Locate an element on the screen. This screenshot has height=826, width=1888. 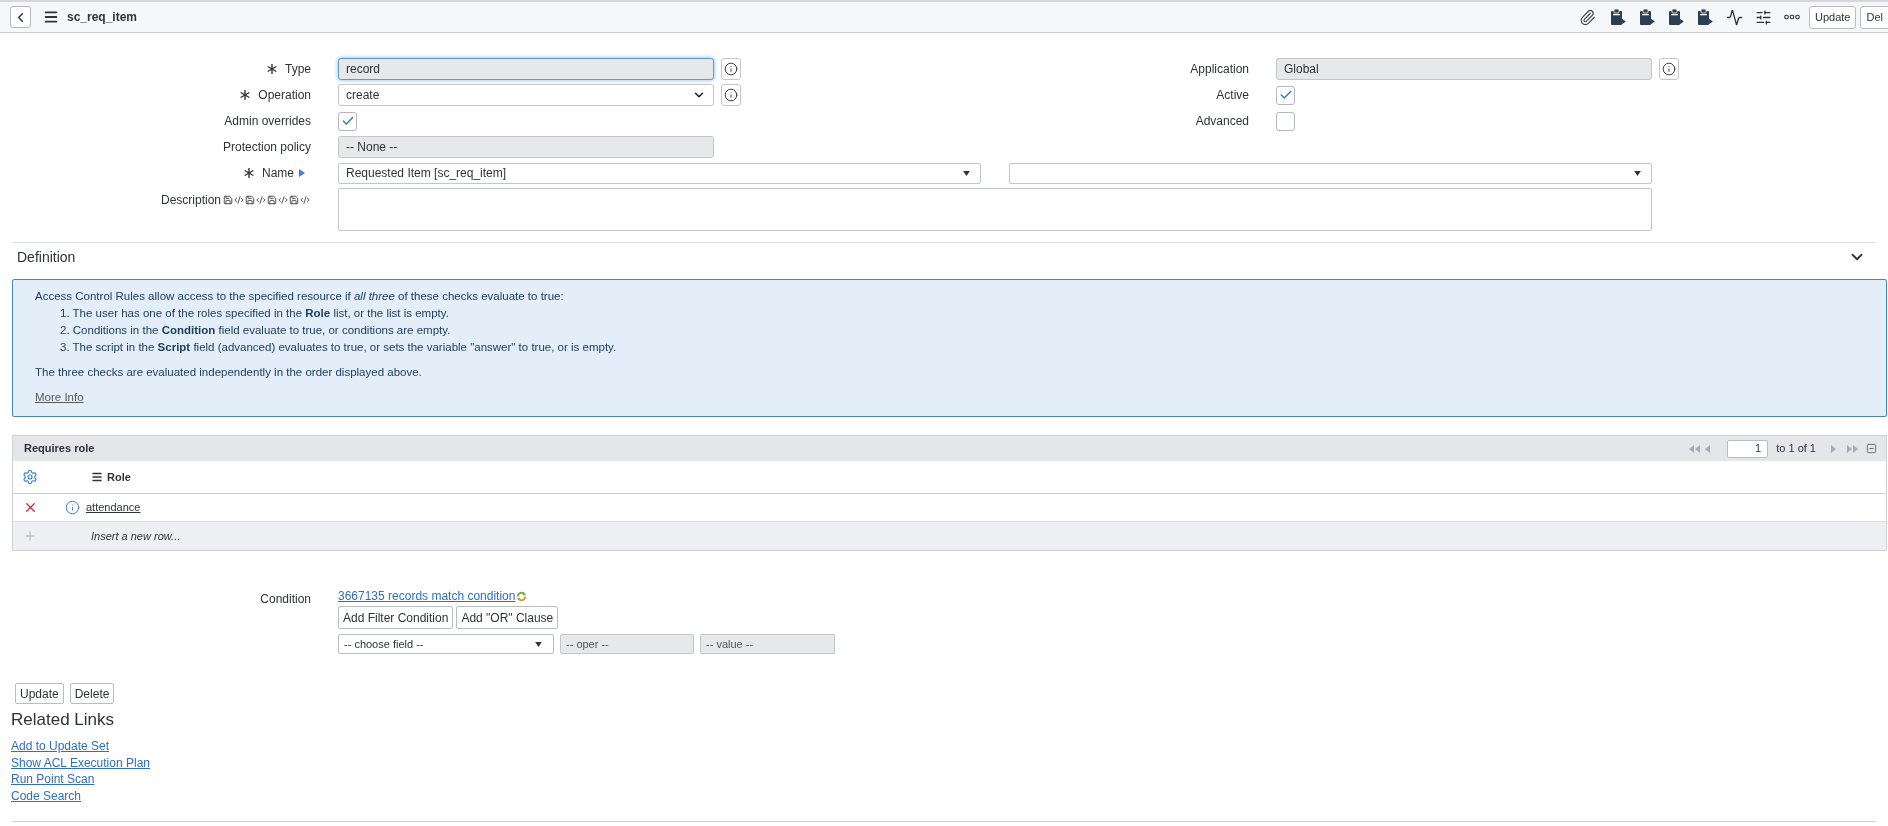
filter-button: Add Filter Condition is located at coordinates (396, 617).